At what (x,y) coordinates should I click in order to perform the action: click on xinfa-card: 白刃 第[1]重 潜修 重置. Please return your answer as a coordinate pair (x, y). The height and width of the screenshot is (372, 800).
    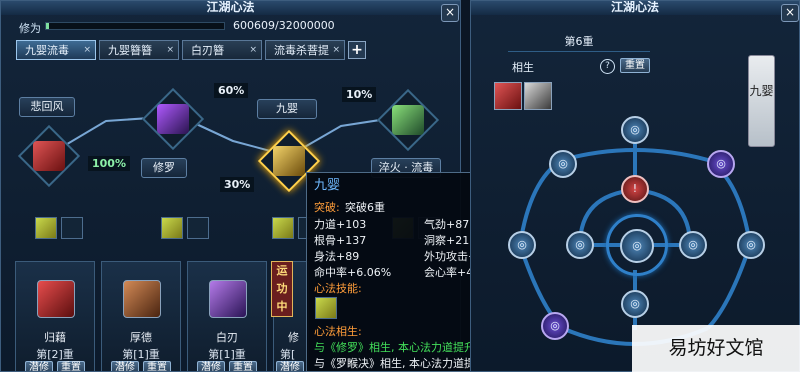
    Looking at the image, I should click on (227, 316).